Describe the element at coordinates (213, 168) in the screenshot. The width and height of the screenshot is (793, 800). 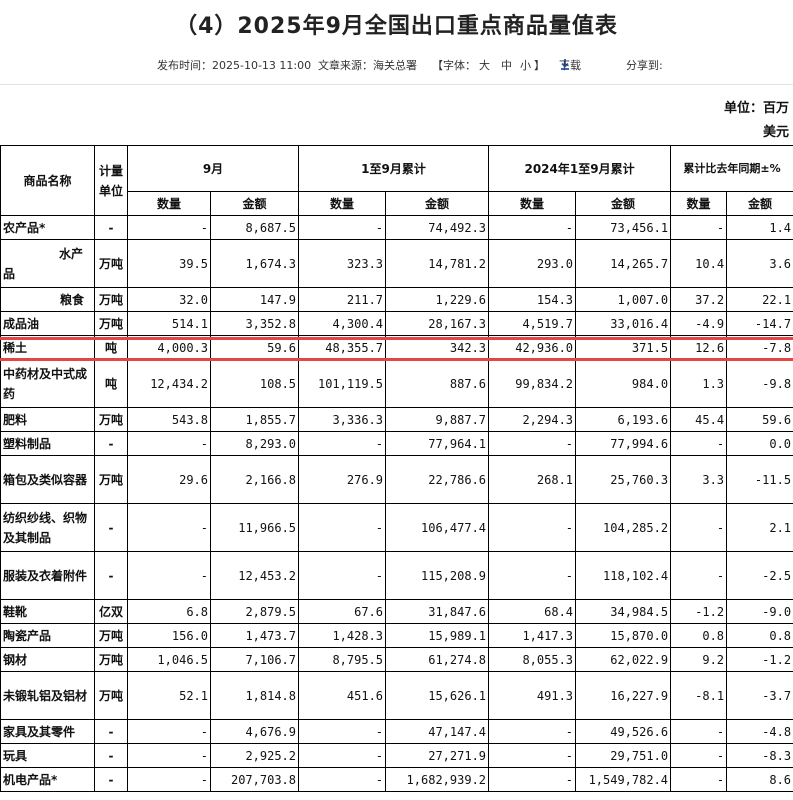
I see `header-sep: 9月` at that location.